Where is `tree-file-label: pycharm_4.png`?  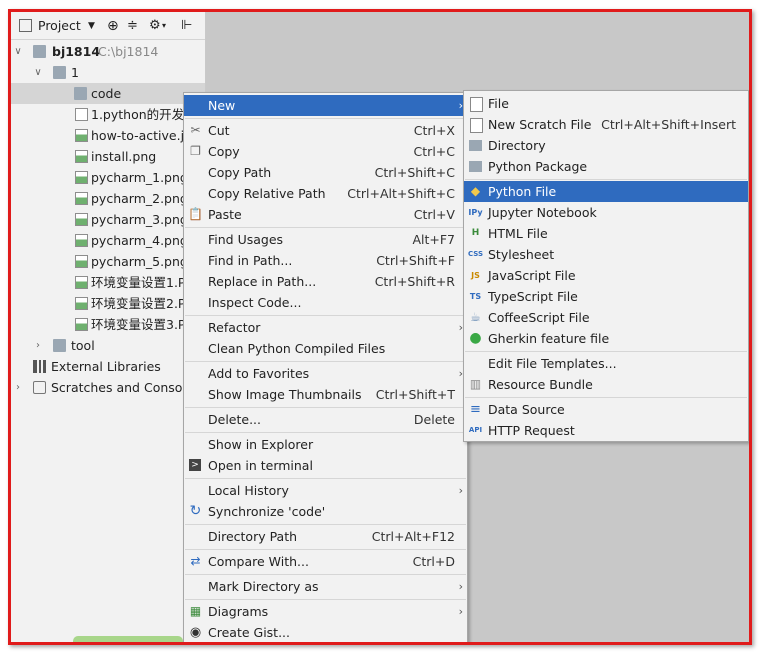
tree-file-label: pycharm_4.png is located at coordinates (139, 240).